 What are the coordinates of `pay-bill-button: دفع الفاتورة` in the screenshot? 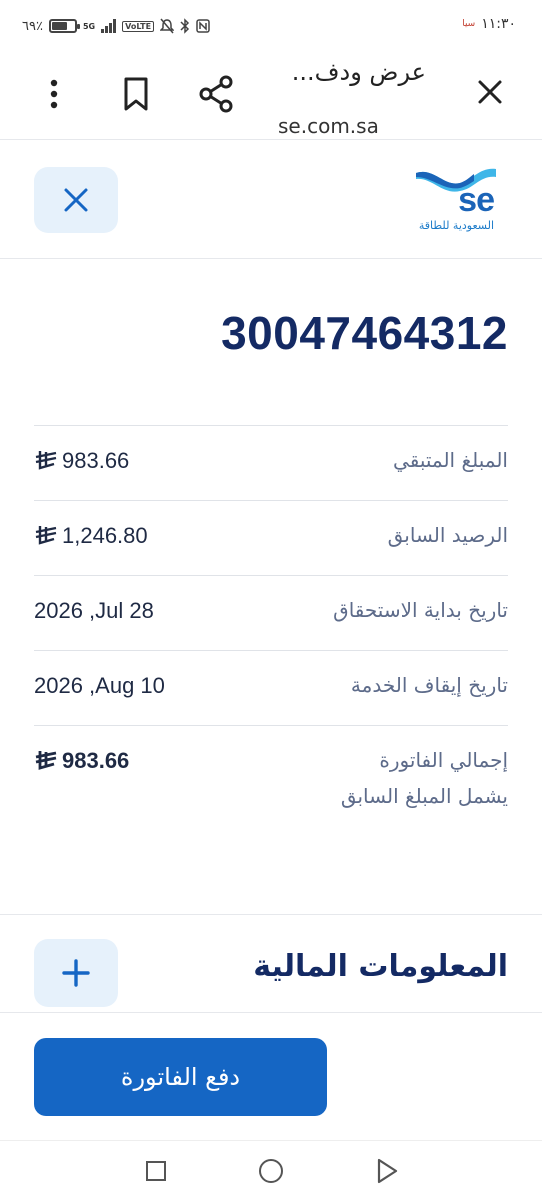 It's located at (180, 1077).